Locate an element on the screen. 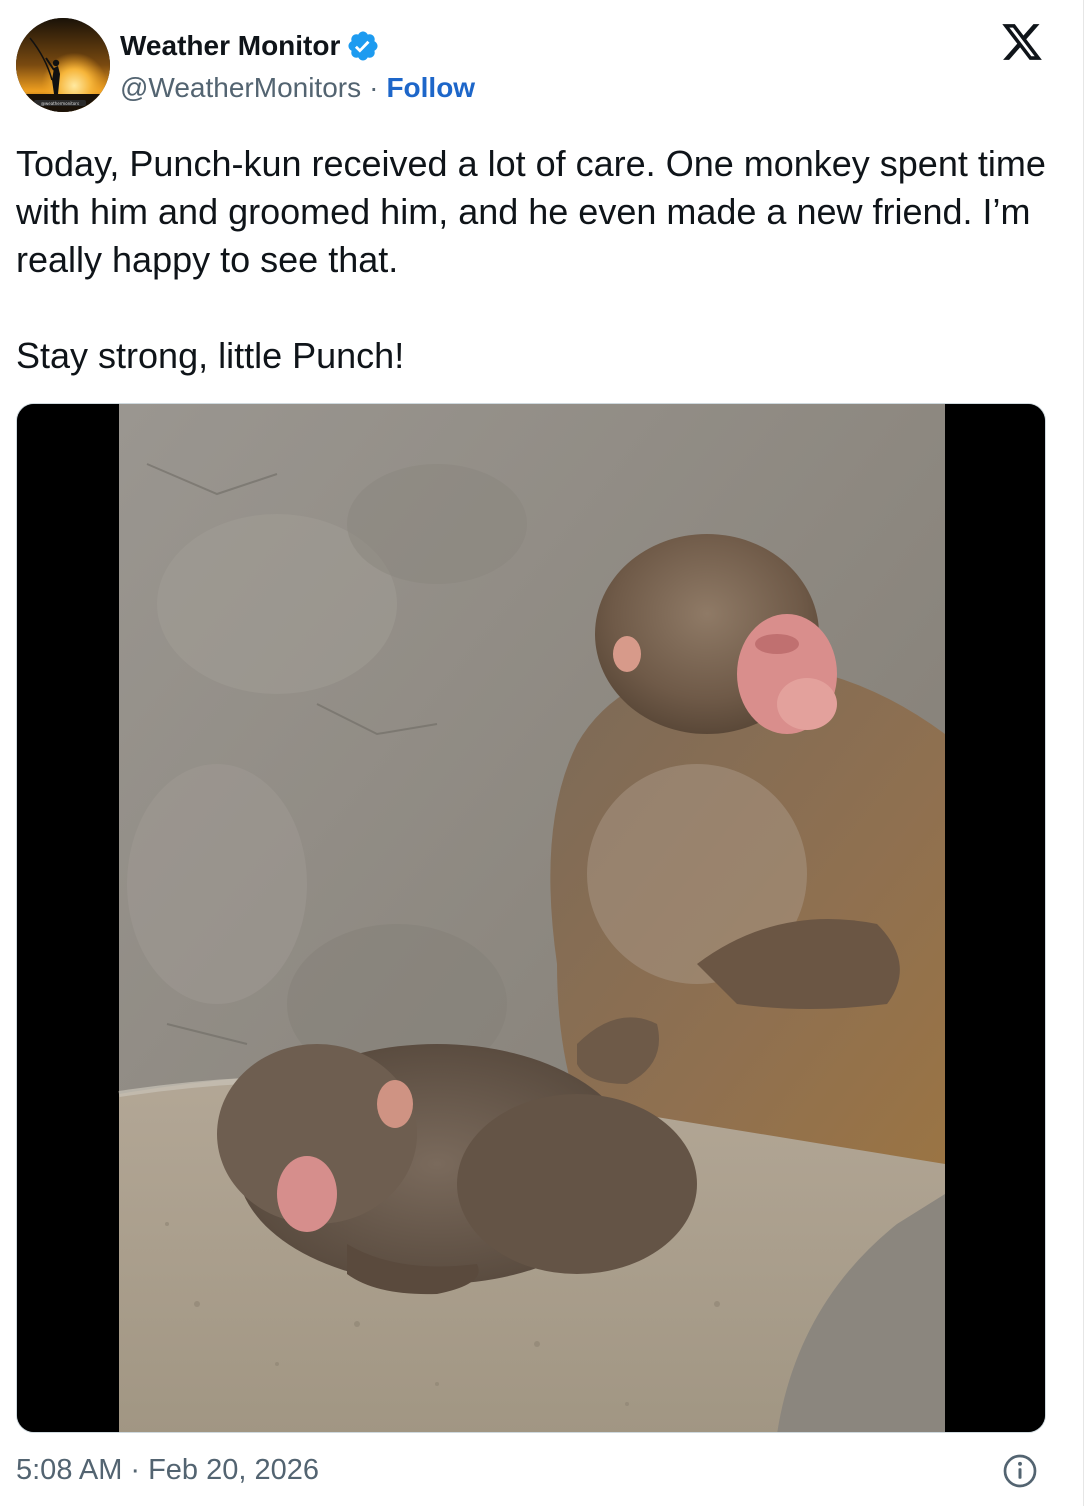 The height and width of the screenshot is (1506, 1084). follow-button: Follow is located at coordinates (430, 88).